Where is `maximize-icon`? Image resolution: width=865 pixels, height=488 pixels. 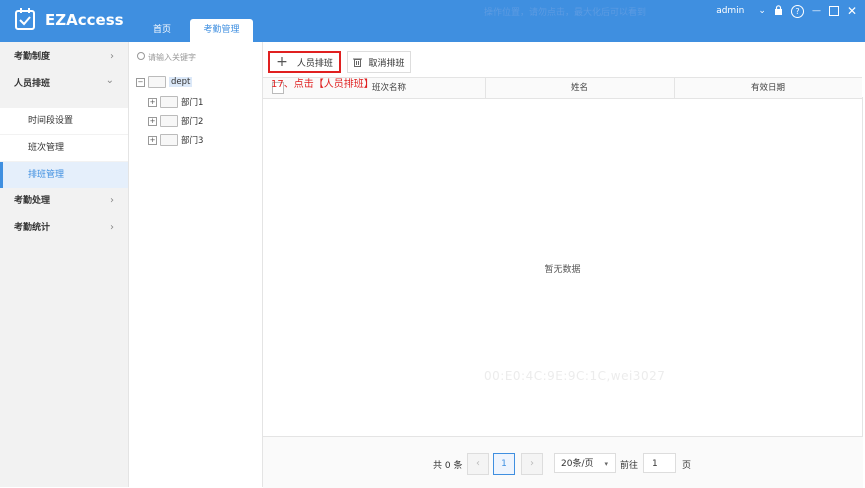 maximize-icon is located at coordinates (833, 11).